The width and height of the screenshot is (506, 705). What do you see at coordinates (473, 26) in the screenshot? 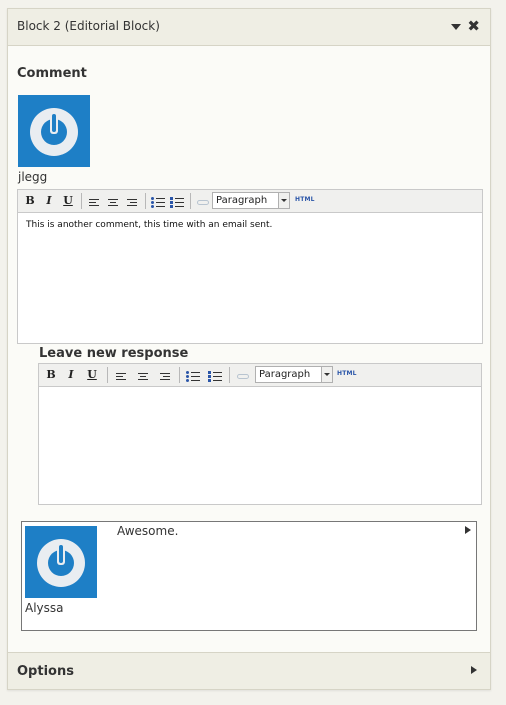
I see `close-icon: ✖` at bounding box center [473, 26].